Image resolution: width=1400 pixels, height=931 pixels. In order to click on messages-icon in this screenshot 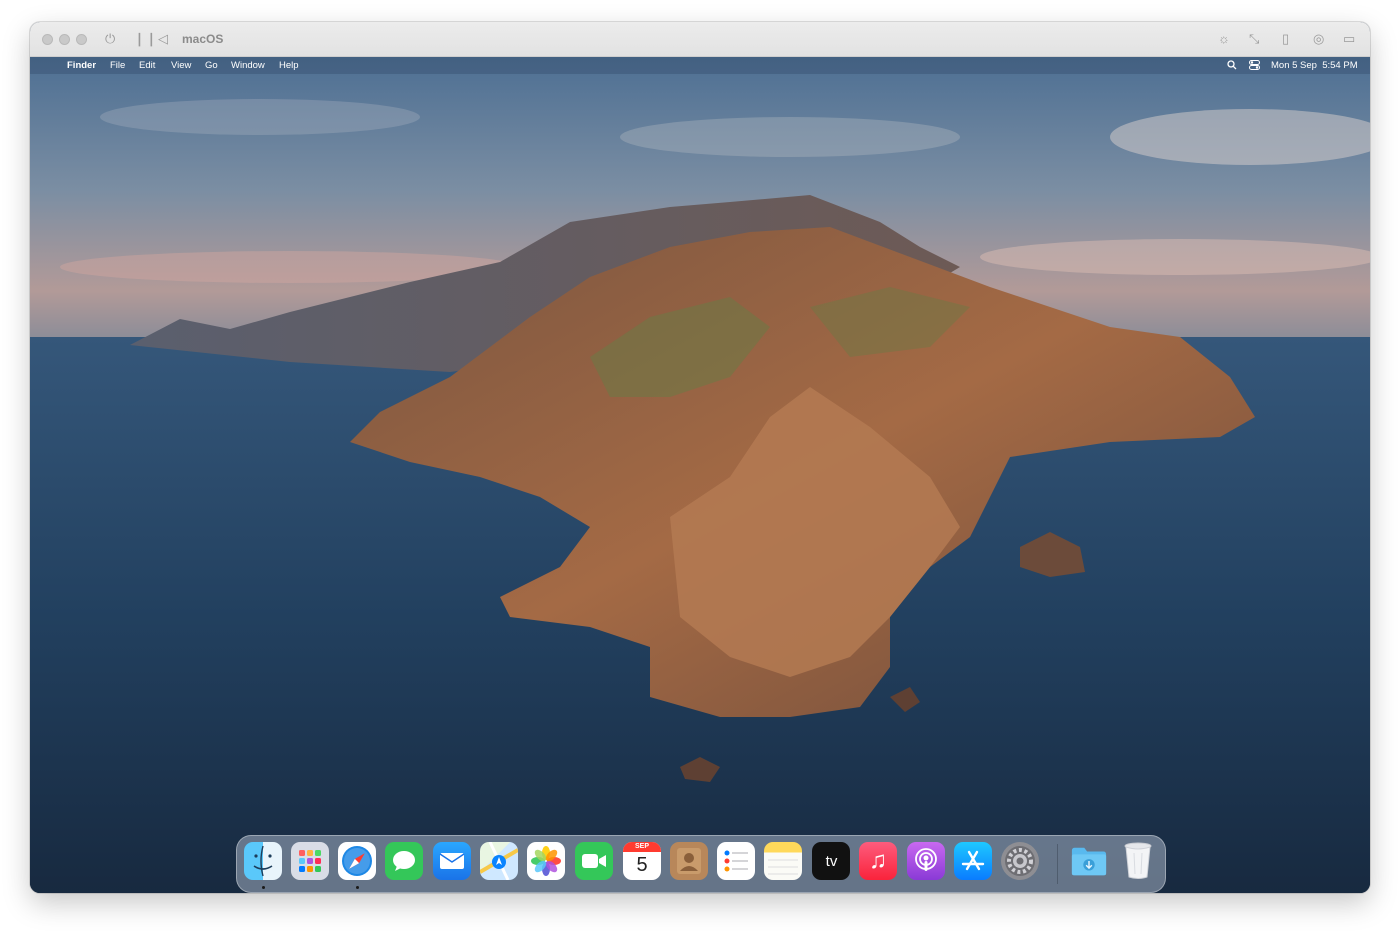, I will do `click(404, 861)`.